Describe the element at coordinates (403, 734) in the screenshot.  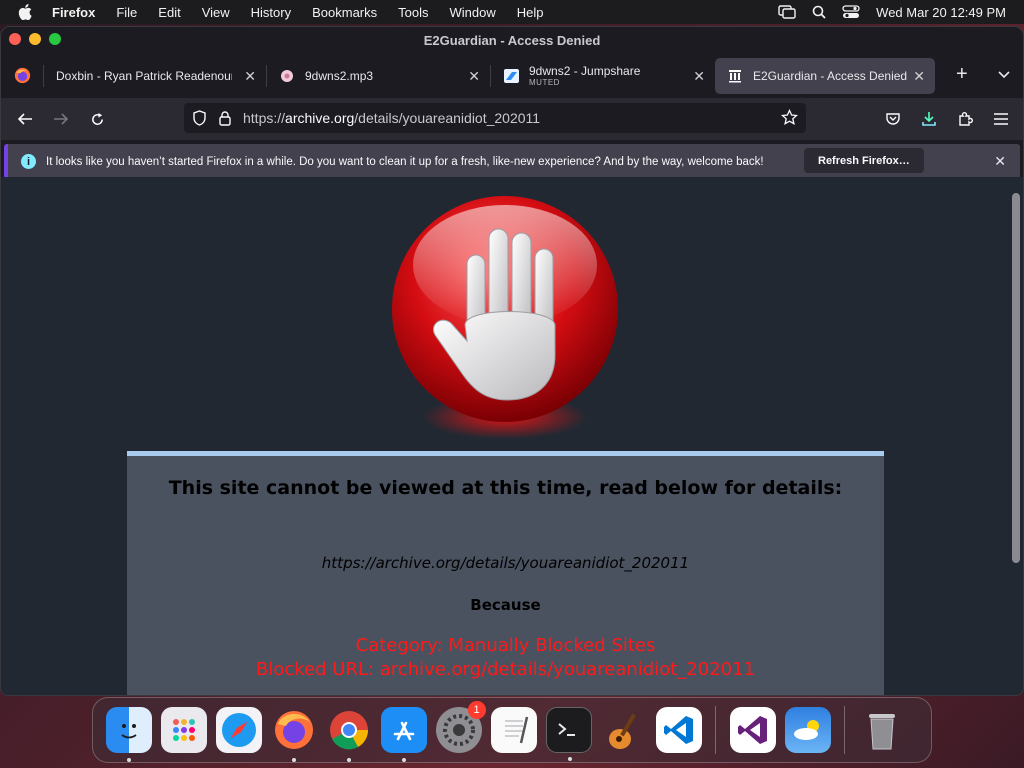
I see `dock-app-store-icon` at that location.